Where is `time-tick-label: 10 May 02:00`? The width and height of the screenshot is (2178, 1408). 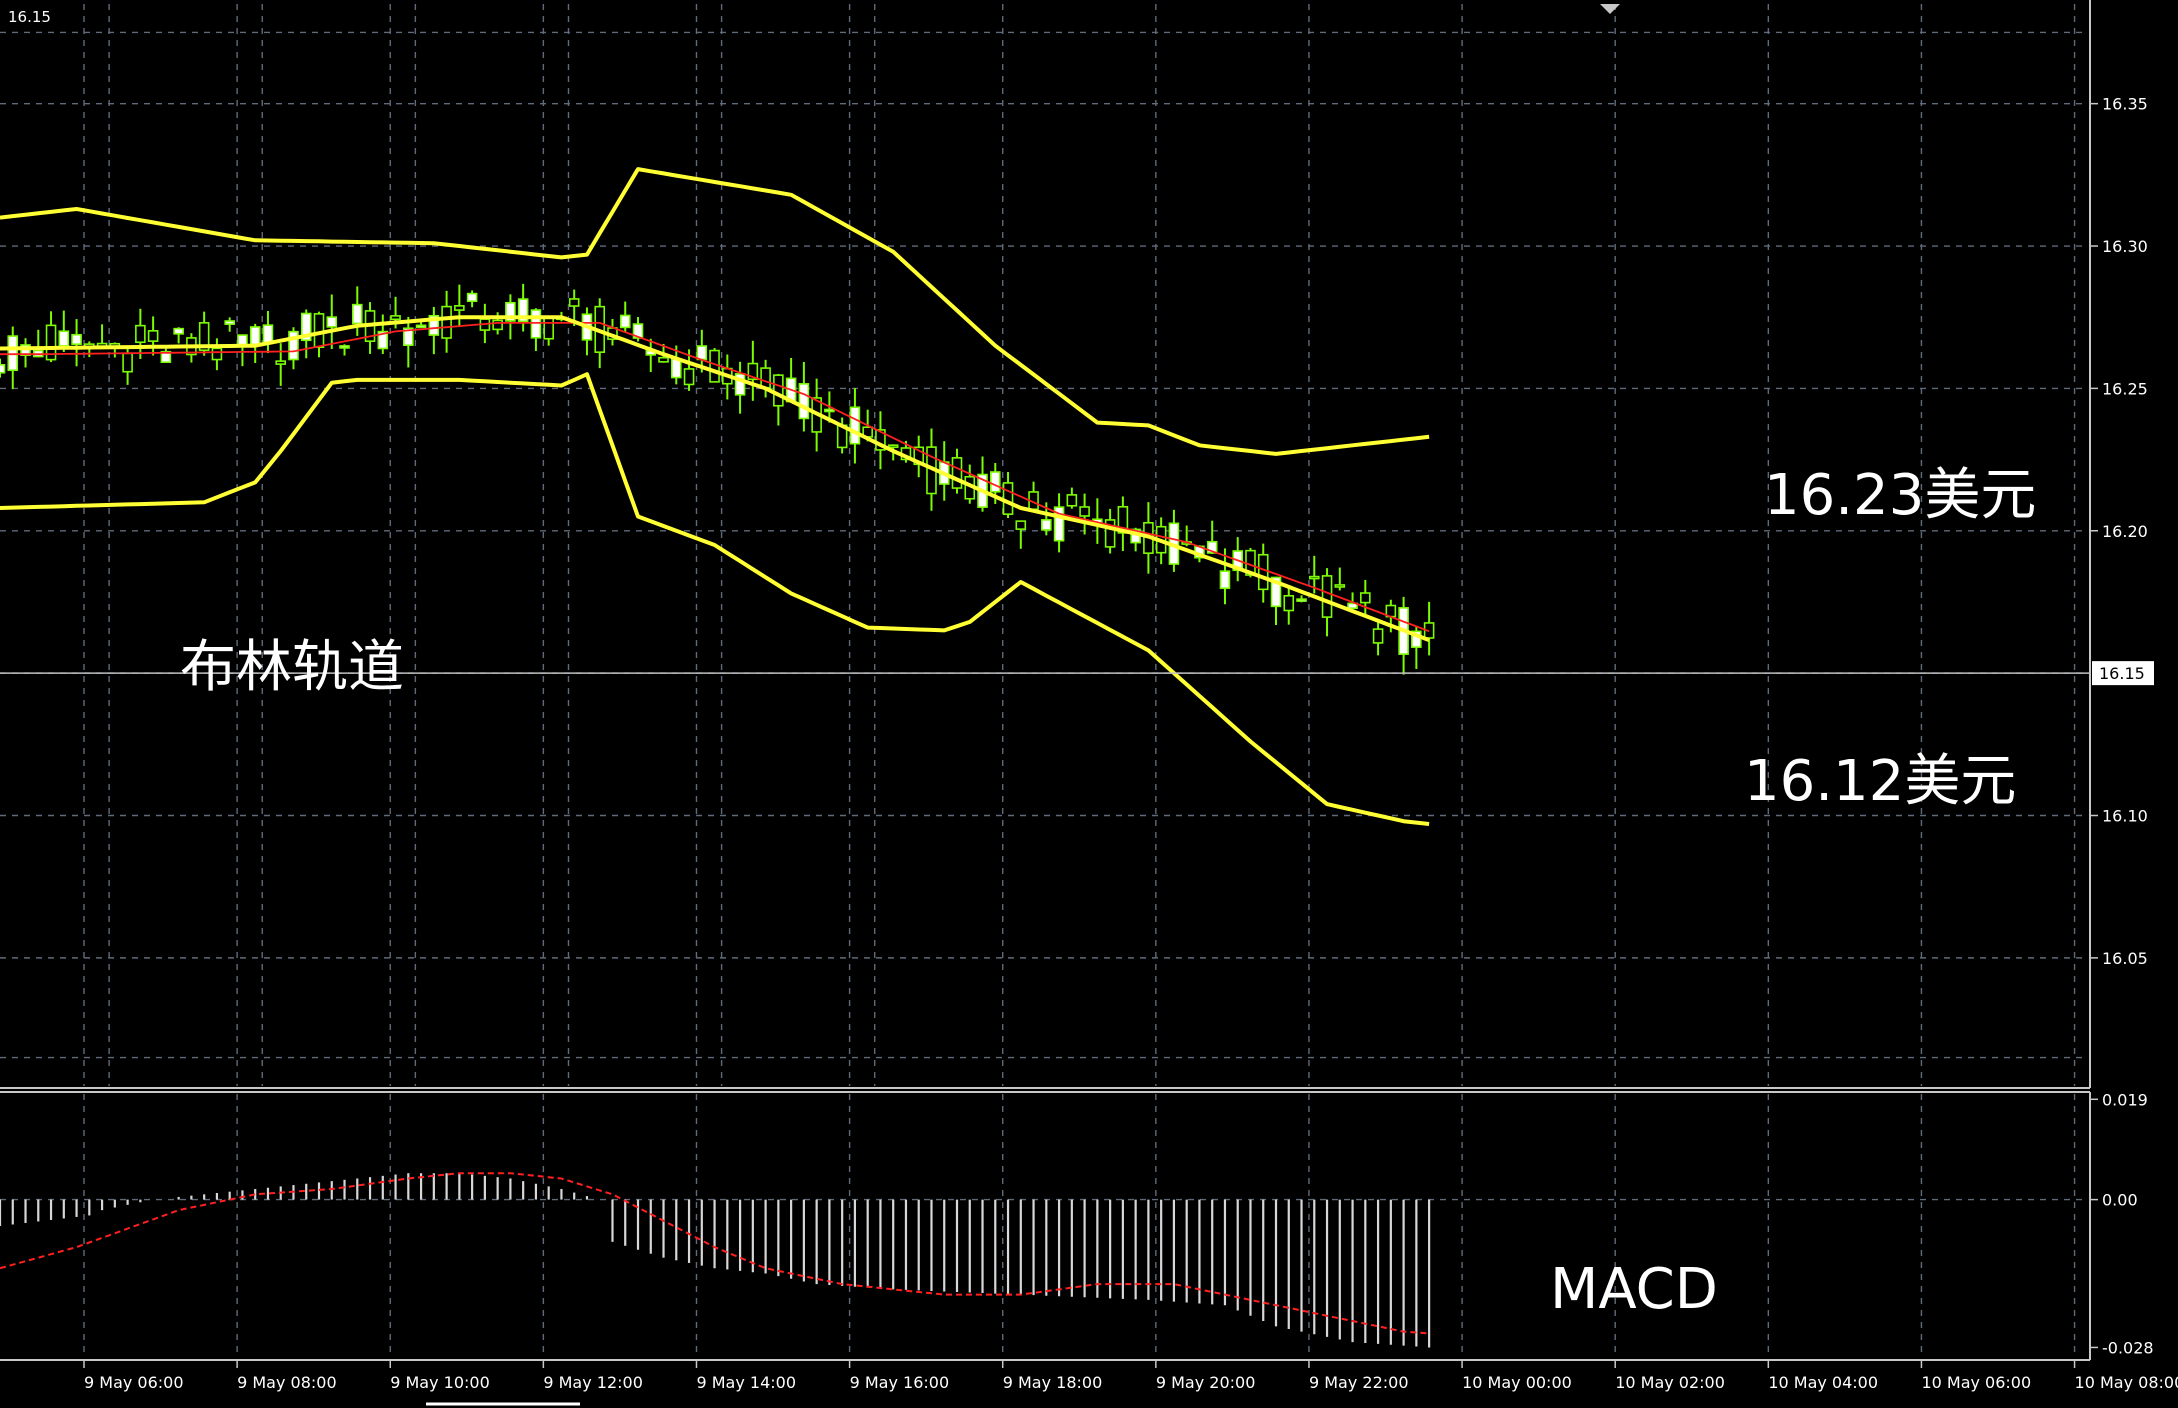 time-tick-label: 10 May 02:00 is located at coordinates (1670, 1382).